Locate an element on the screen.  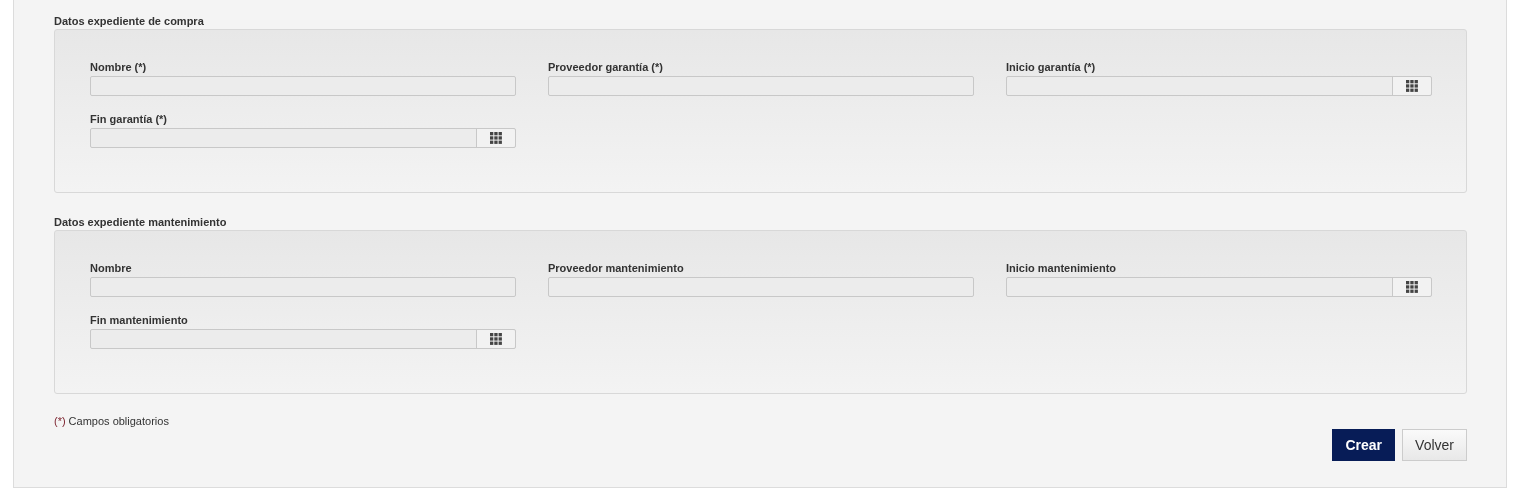
section-title: Datos expediente mantenimiento is located at coordinates (141, 222).